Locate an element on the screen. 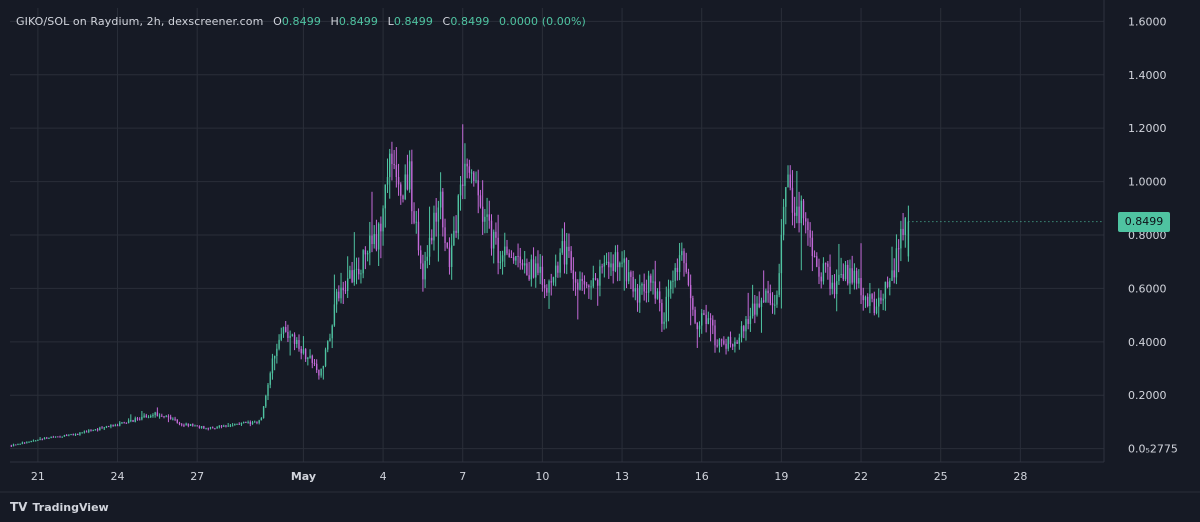 This screenshot has width=1200, height=522. y-axis-tick-label: 1.0000 is located at coordinates (1147, 182).